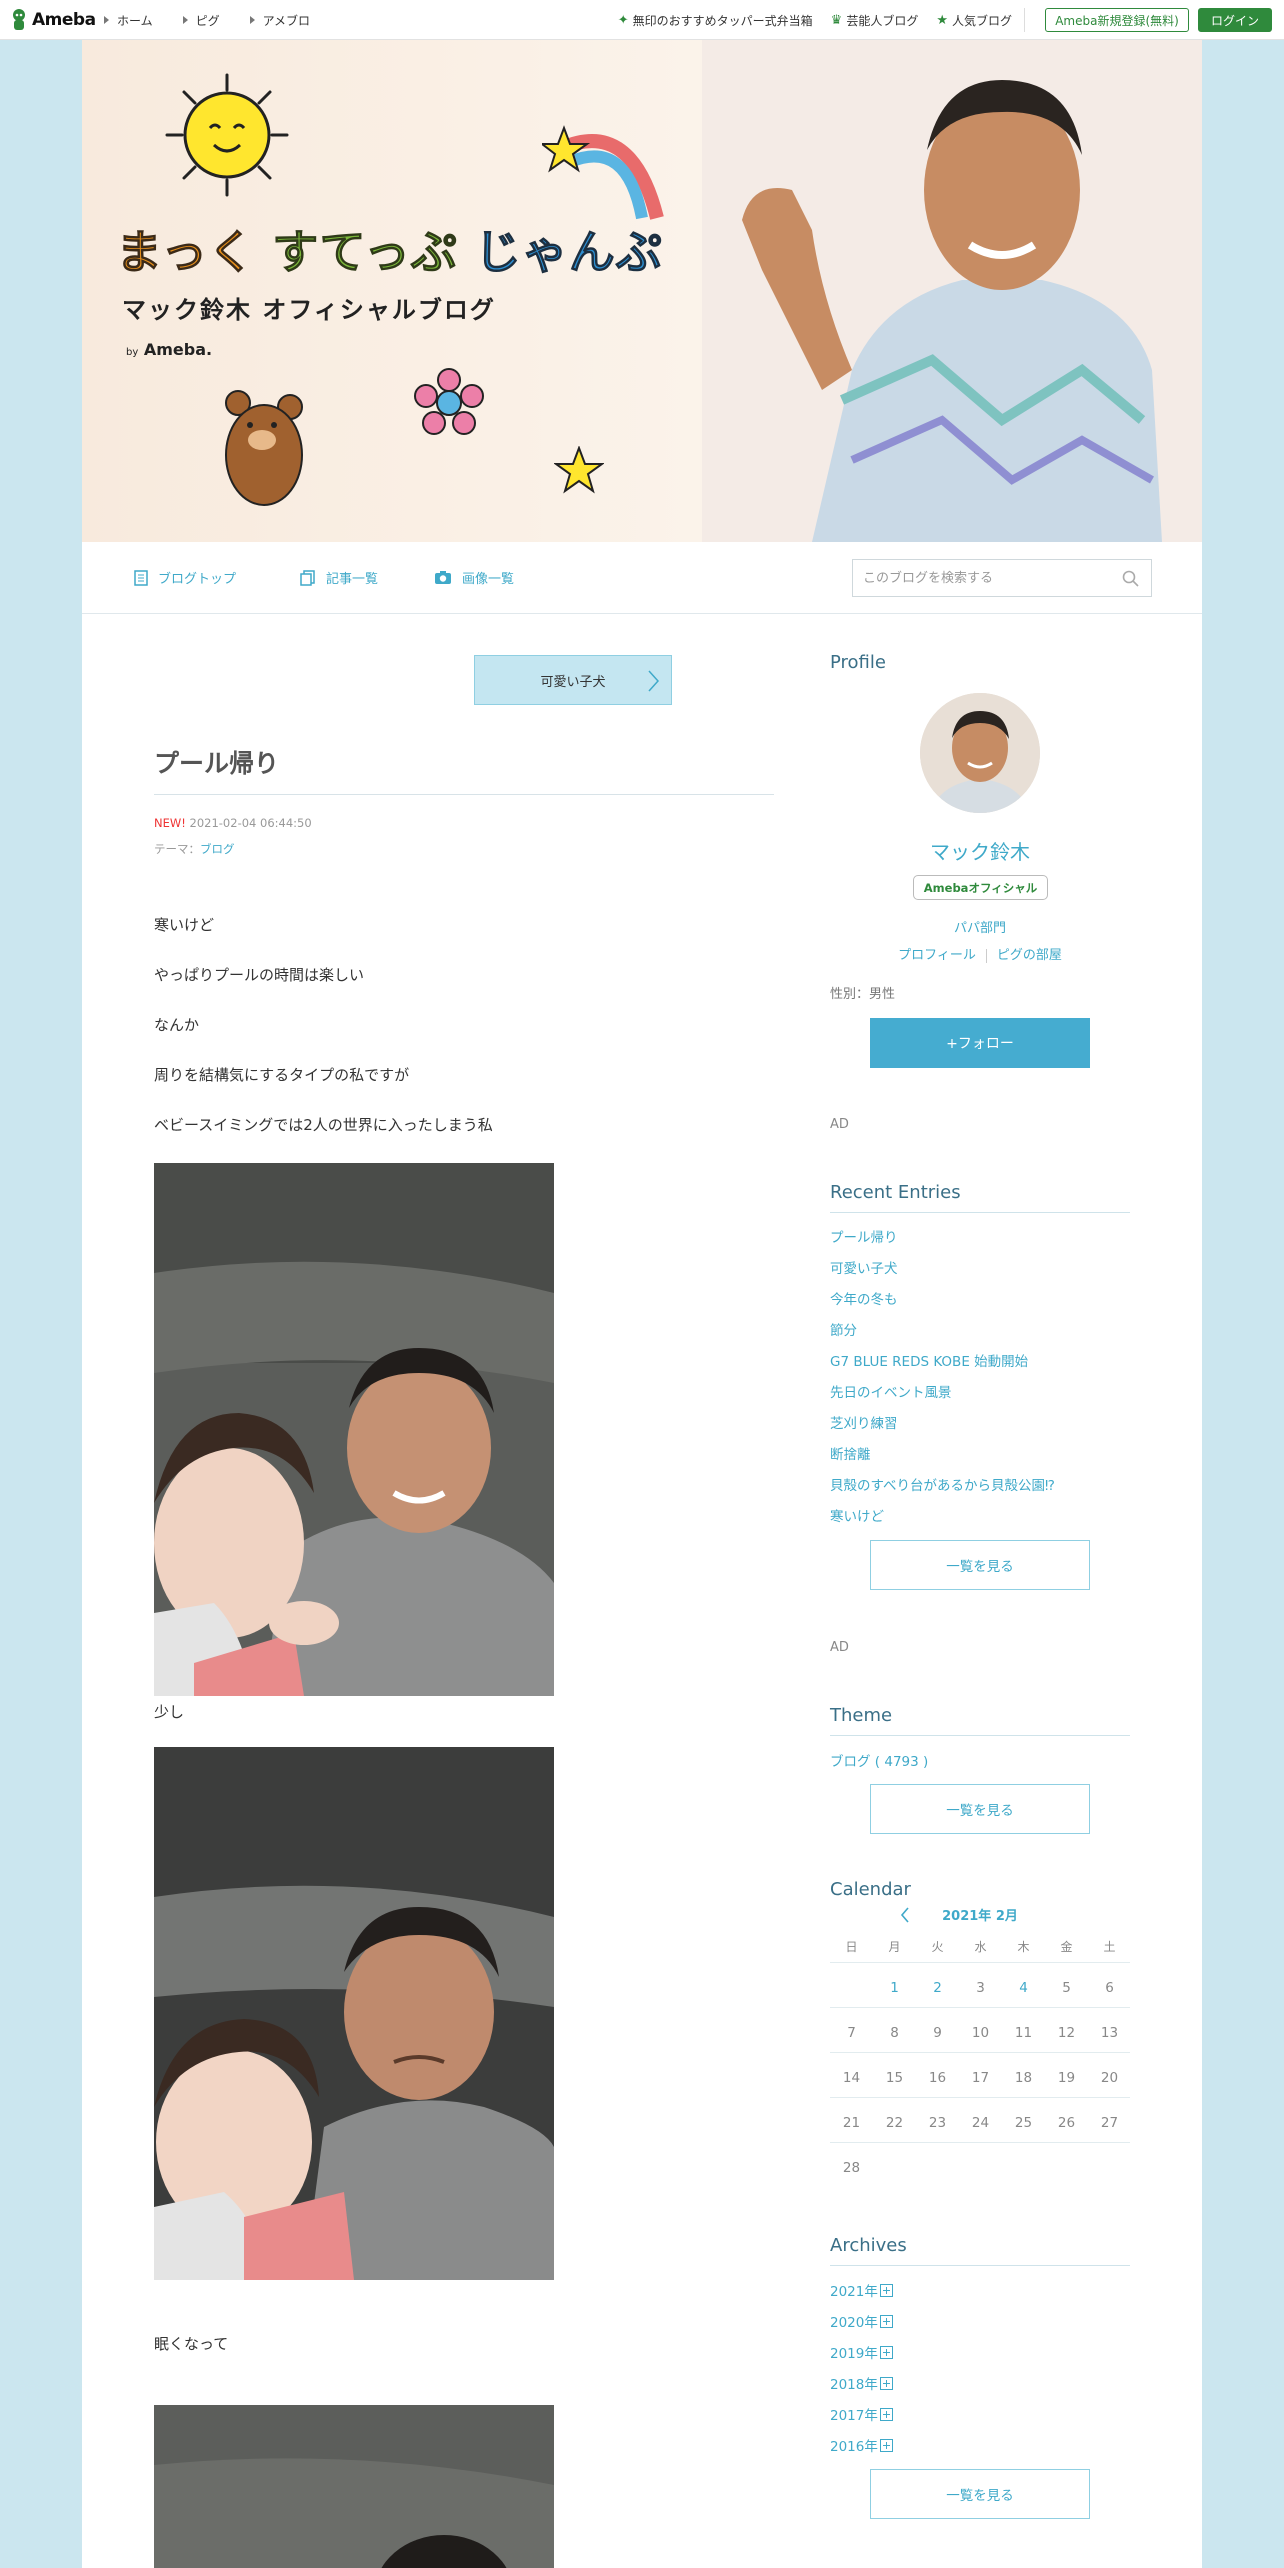  What do you see at coordinates (942, 1484) in the screenshot?
I see `recent-entry-link: 貝殻のすべり台があるから貝殻公園⁉` at bounding box center [942, 1484].